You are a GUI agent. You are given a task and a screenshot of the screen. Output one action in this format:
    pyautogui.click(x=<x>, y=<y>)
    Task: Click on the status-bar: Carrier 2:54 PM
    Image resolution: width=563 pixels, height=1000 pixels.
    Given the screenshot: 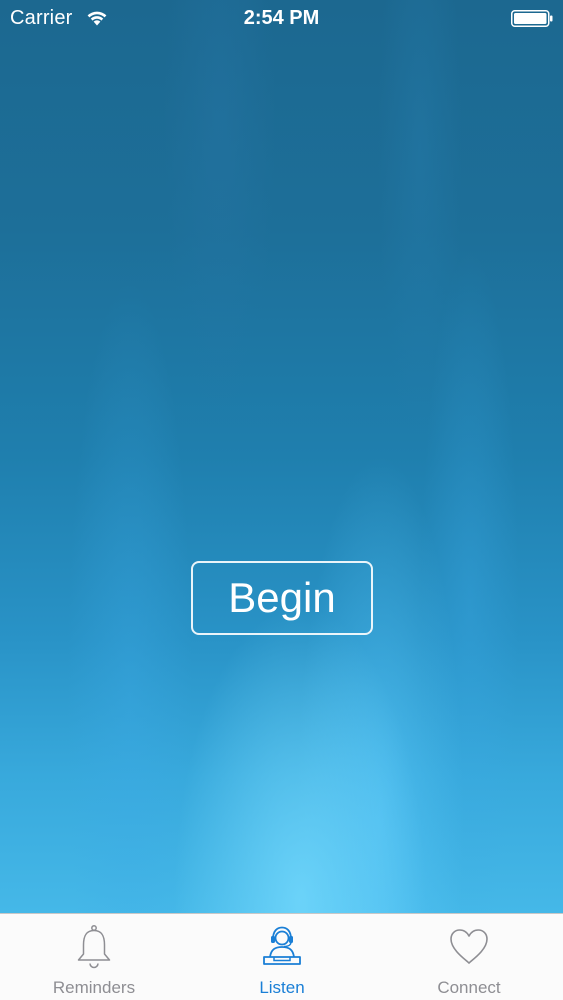 What is the action you would take?
    pyautogui.click(x=281, y=19)
    